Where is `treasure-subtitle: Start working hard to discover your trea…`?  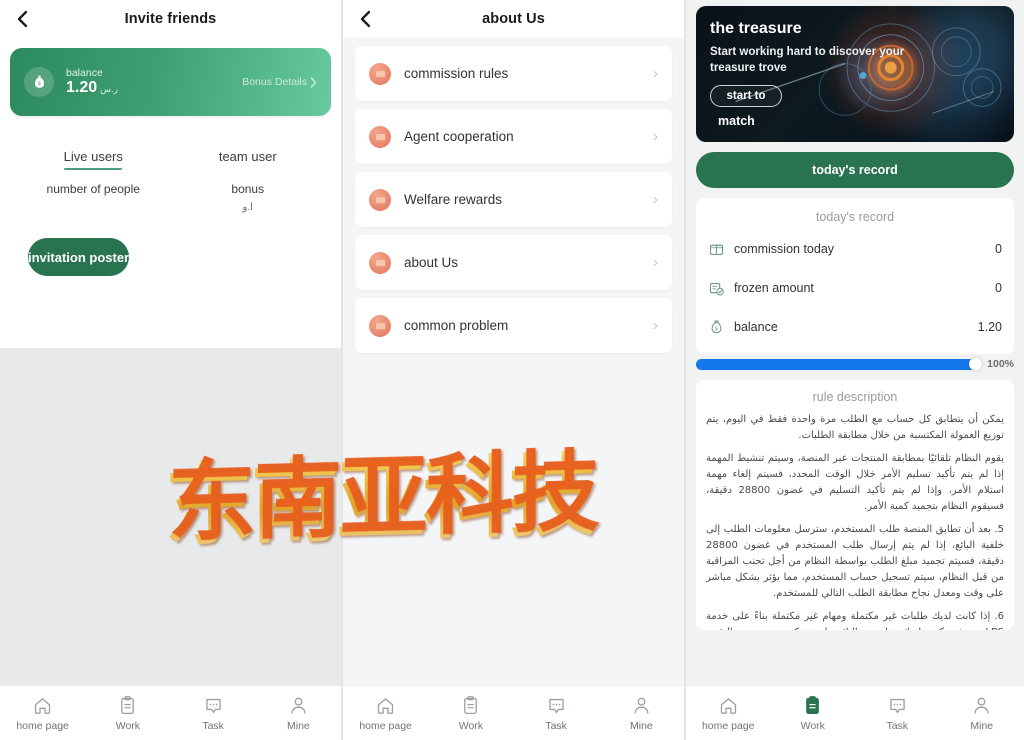
treasure-subtitle: Start working hard to discover your trea… is located at coordinates (807, 60).